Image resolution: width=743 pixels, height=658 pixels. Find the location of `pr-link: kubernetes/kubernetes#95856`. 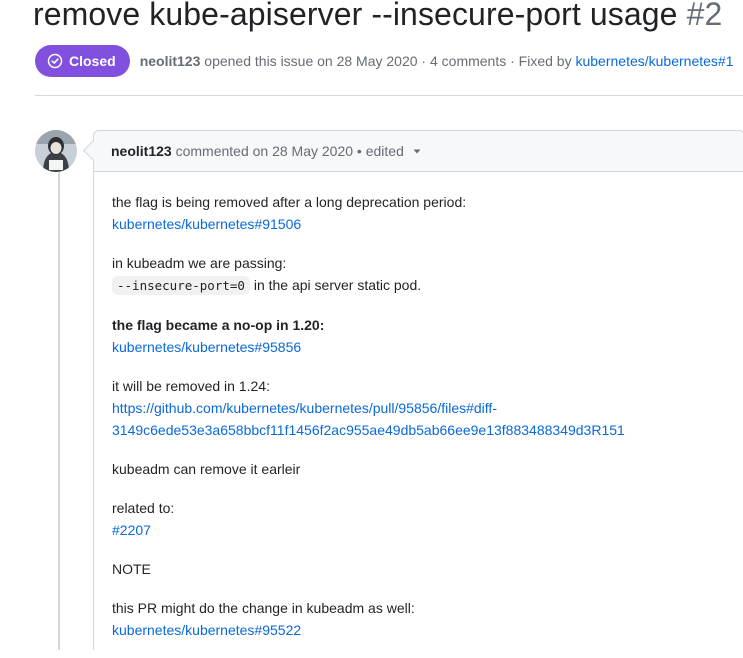

pr-link: kubernetes/kubernetes#95856 is located at coordinates (206, 347).